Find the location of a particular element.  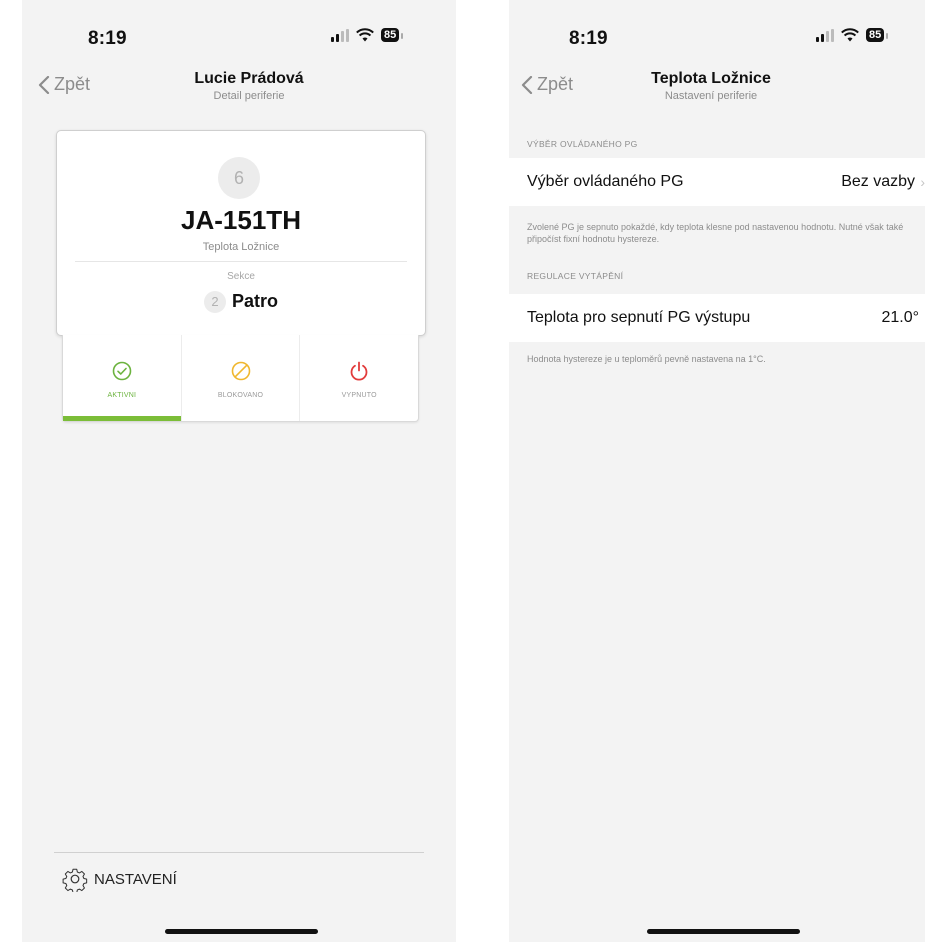

settings-button: NASTAVENÍ is located at coordinates (119, 879).